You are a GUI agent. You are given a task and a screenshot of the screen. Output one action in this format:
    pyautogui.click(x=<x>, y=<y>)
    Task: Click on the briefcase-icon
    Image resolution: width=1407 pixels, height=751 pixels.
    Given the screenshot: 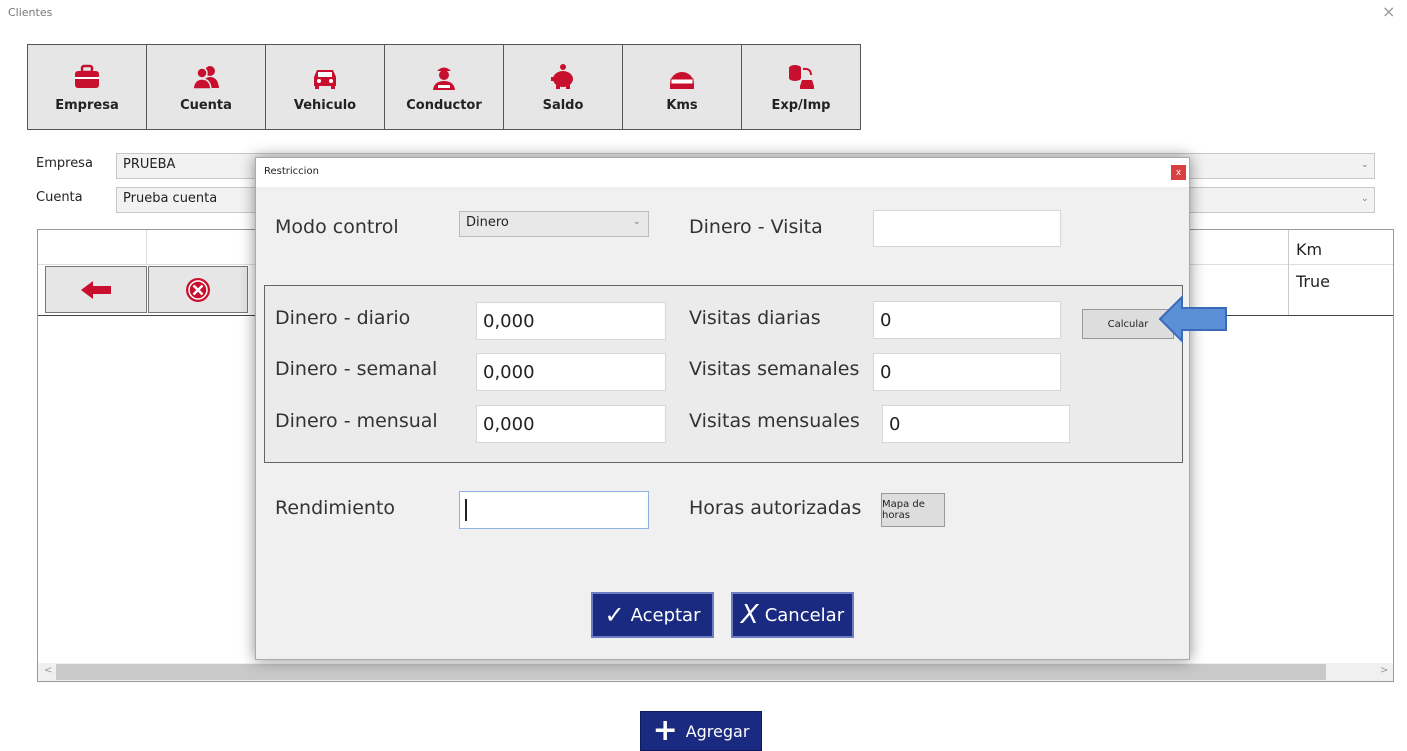 What is the action you would take?
    pyautogui.click(x=87, y=76)
    